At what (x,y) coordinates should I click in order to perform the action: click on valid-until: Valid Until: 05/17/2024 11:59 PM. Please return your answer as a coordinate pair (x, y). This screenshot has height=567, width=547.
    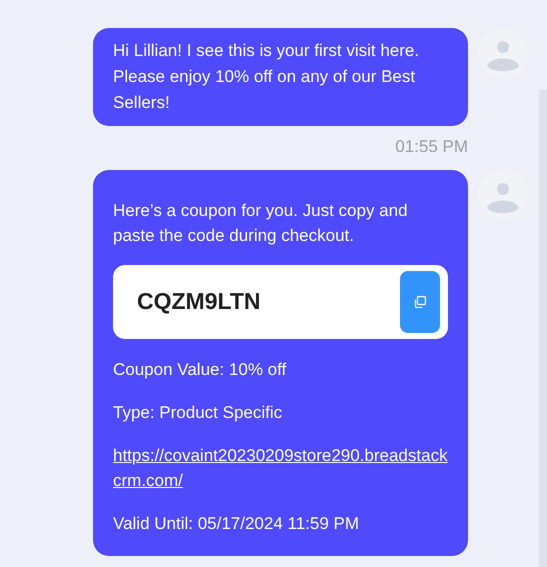
    Looking at the image, I should click on (236, 523).